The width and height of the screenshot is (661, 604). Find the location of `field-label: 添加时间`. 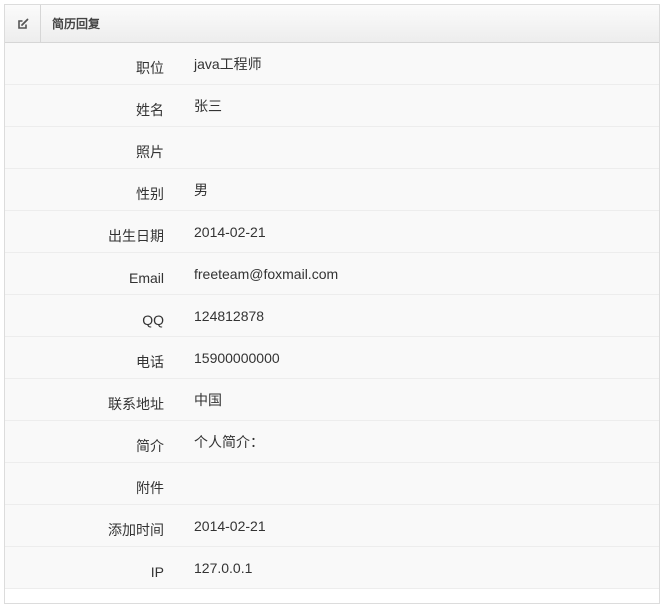

field-label: 添加时间 is located at coordinates (136, 530).